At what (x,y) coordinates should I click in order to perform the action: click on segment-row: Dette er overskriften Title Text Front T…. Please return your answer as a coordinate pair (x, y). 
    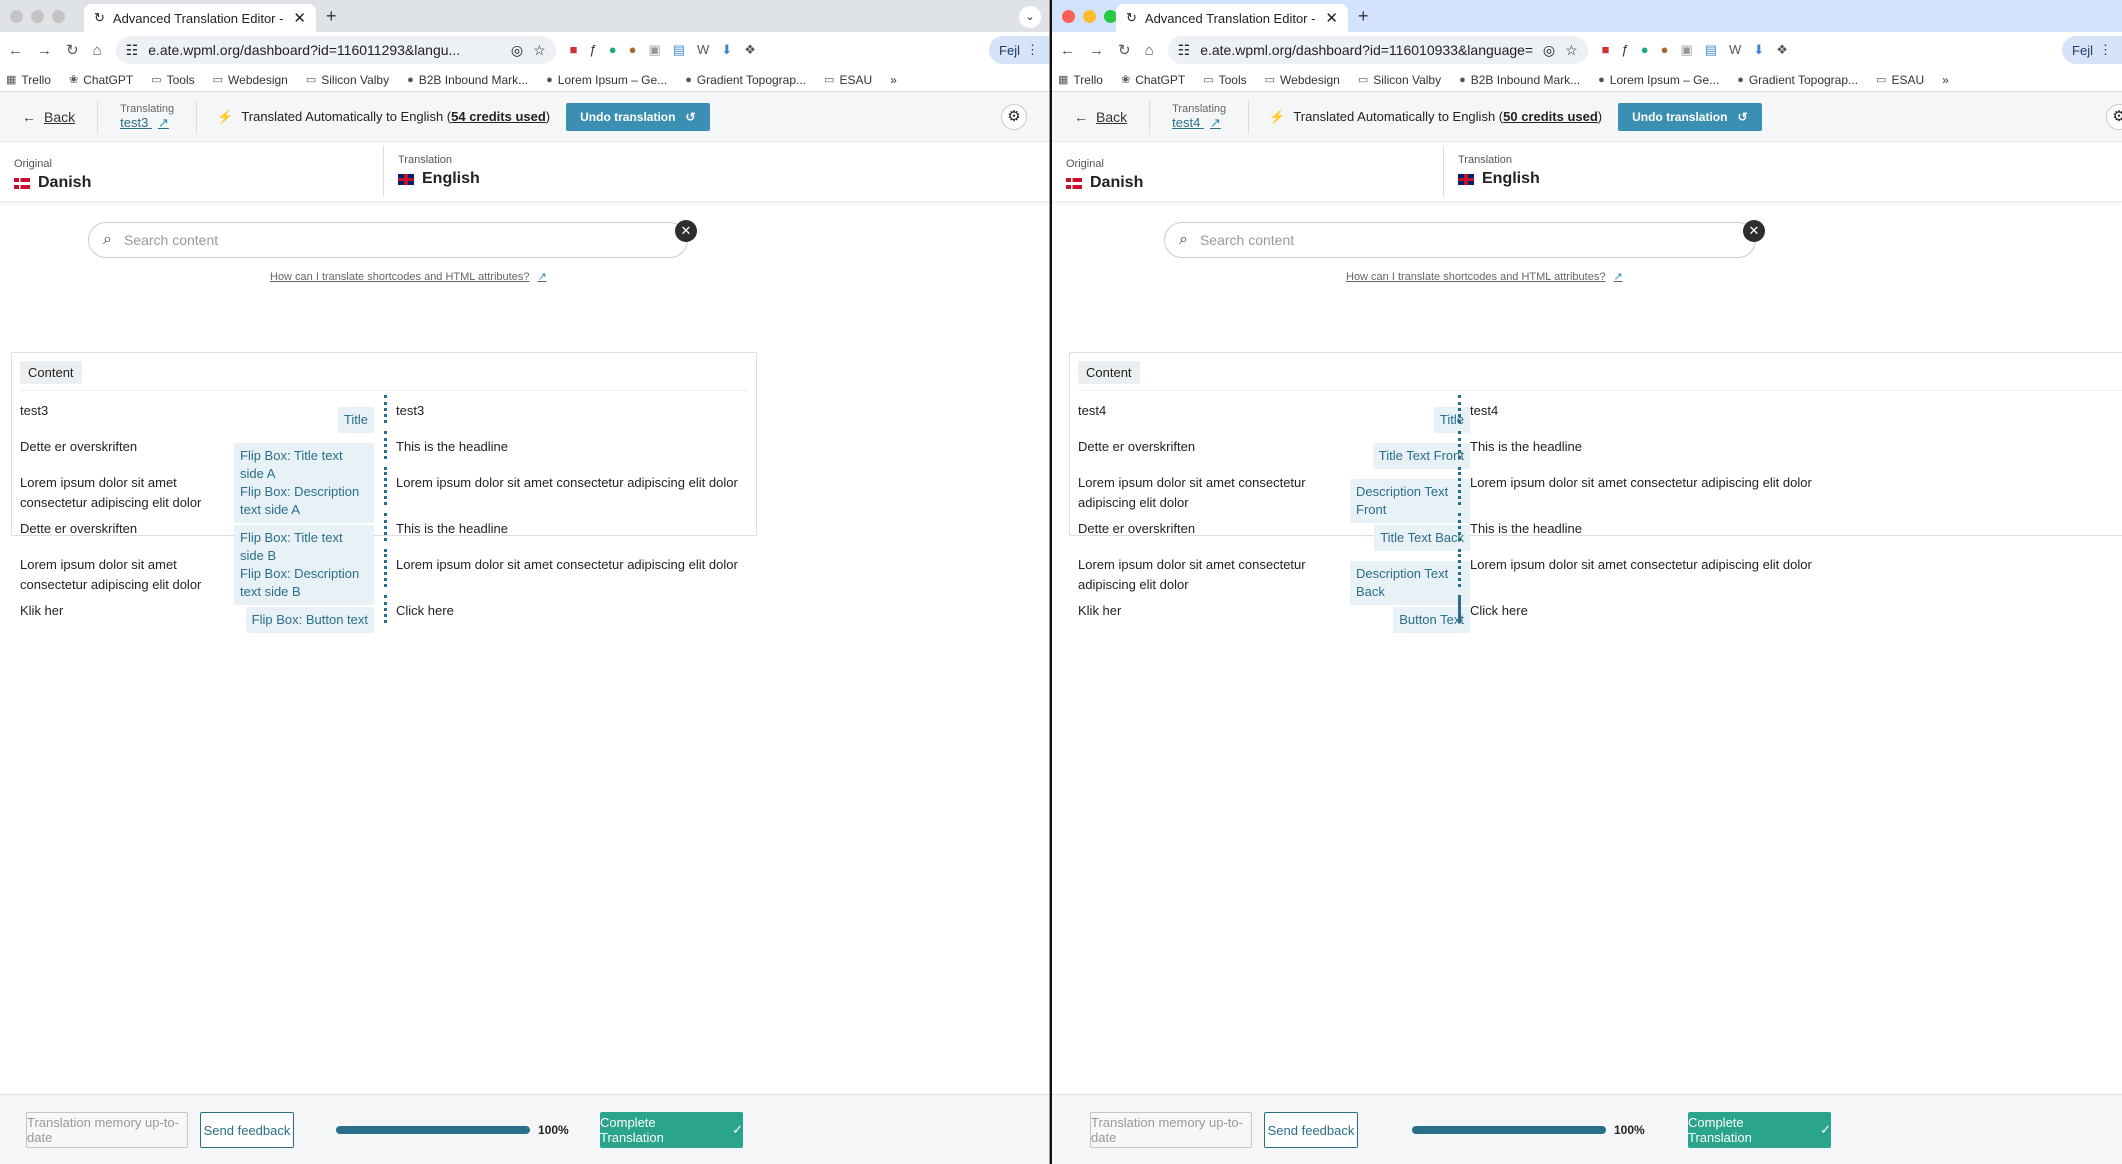
    Looking at the image, I should click on (1596, 448).